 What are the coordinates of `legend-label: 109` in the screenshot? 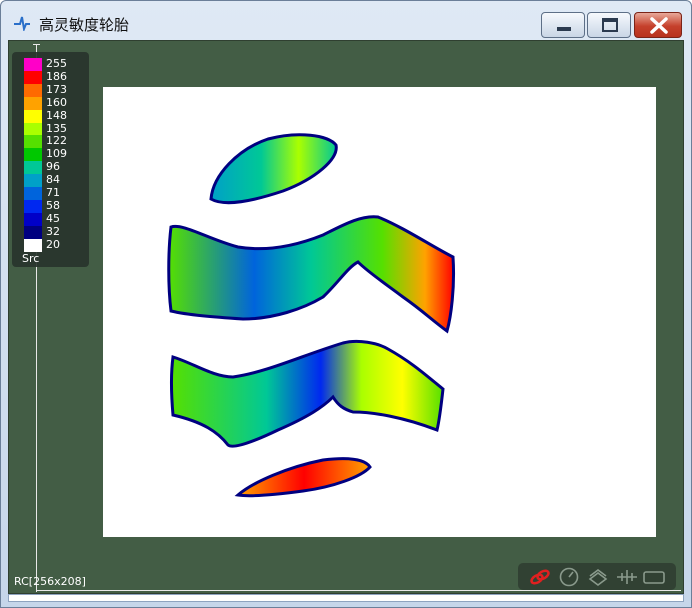 It's located at (56, 154).